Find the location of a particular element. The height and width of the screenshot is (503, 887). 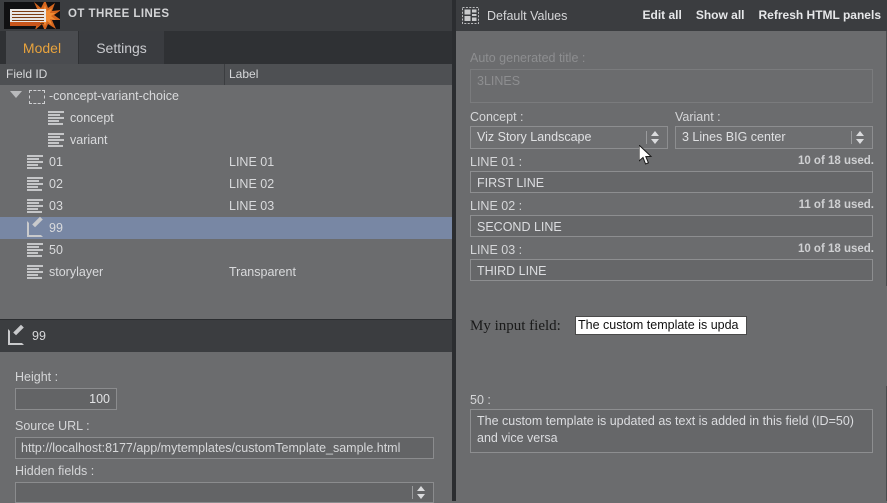

tree-item-label: LINE 01 is located at coordinates (252, 162).